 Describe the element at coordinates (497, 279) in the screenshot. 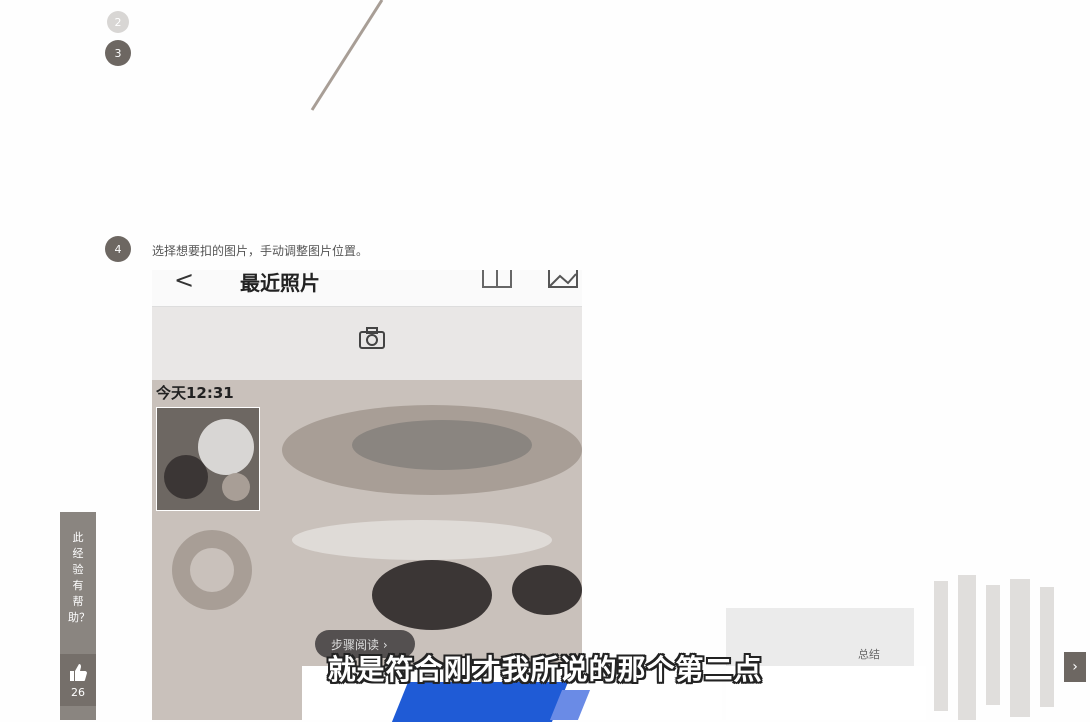

I see `grid-view-icon` at that location.